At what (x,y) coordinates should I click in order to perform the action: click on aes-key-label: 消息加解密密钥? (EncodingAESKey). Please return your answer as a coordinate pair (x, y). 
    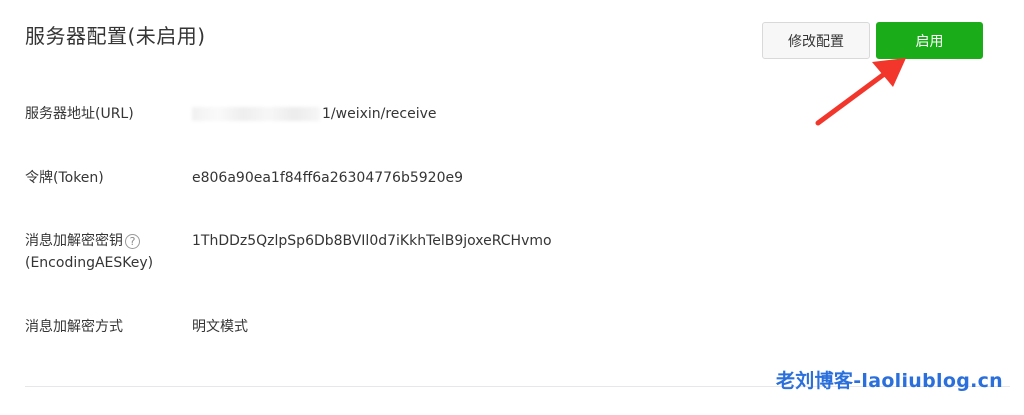
    Looking at the image, I should click on (89, 252).